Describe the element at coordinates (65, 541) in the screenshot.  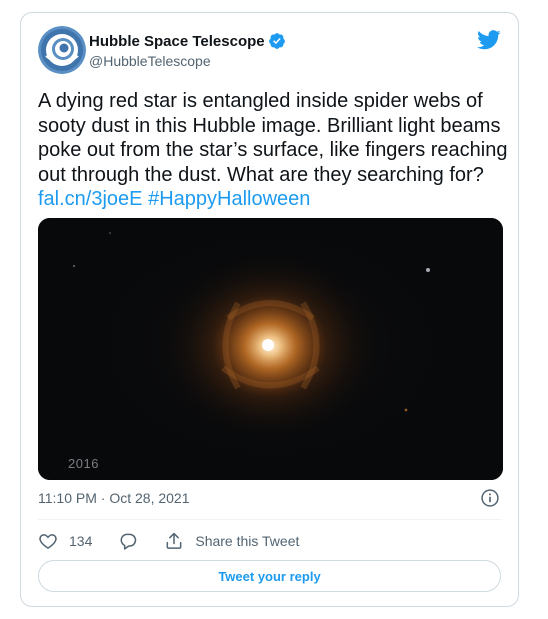
I see `like-button: 134` at that location.